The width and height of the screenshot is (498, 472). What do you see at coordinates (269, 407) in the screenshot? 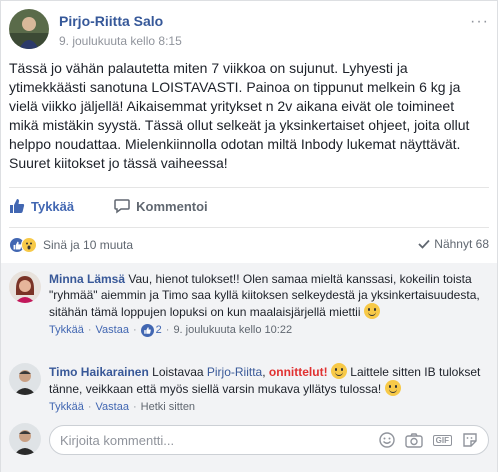
I see `comment-meta: Tykkää · Vastaa · Hetki sitten` at bounding box center [269, 407].